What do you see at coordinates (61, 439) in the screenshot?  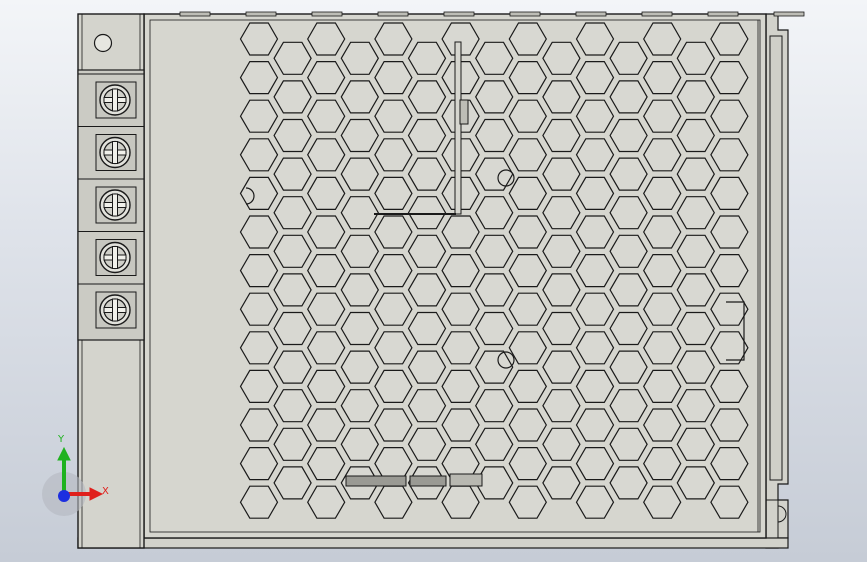 I see `y-axis-label: Y` at bounding box center [61, 439].